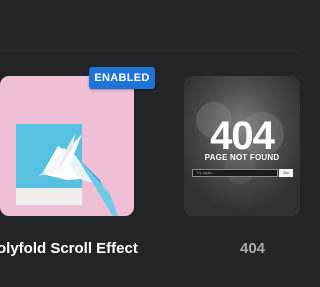  What do you see at coordinates (242, 136) in the screenshot?
I see `404-heading: 404` at bounding box center [242, 136].